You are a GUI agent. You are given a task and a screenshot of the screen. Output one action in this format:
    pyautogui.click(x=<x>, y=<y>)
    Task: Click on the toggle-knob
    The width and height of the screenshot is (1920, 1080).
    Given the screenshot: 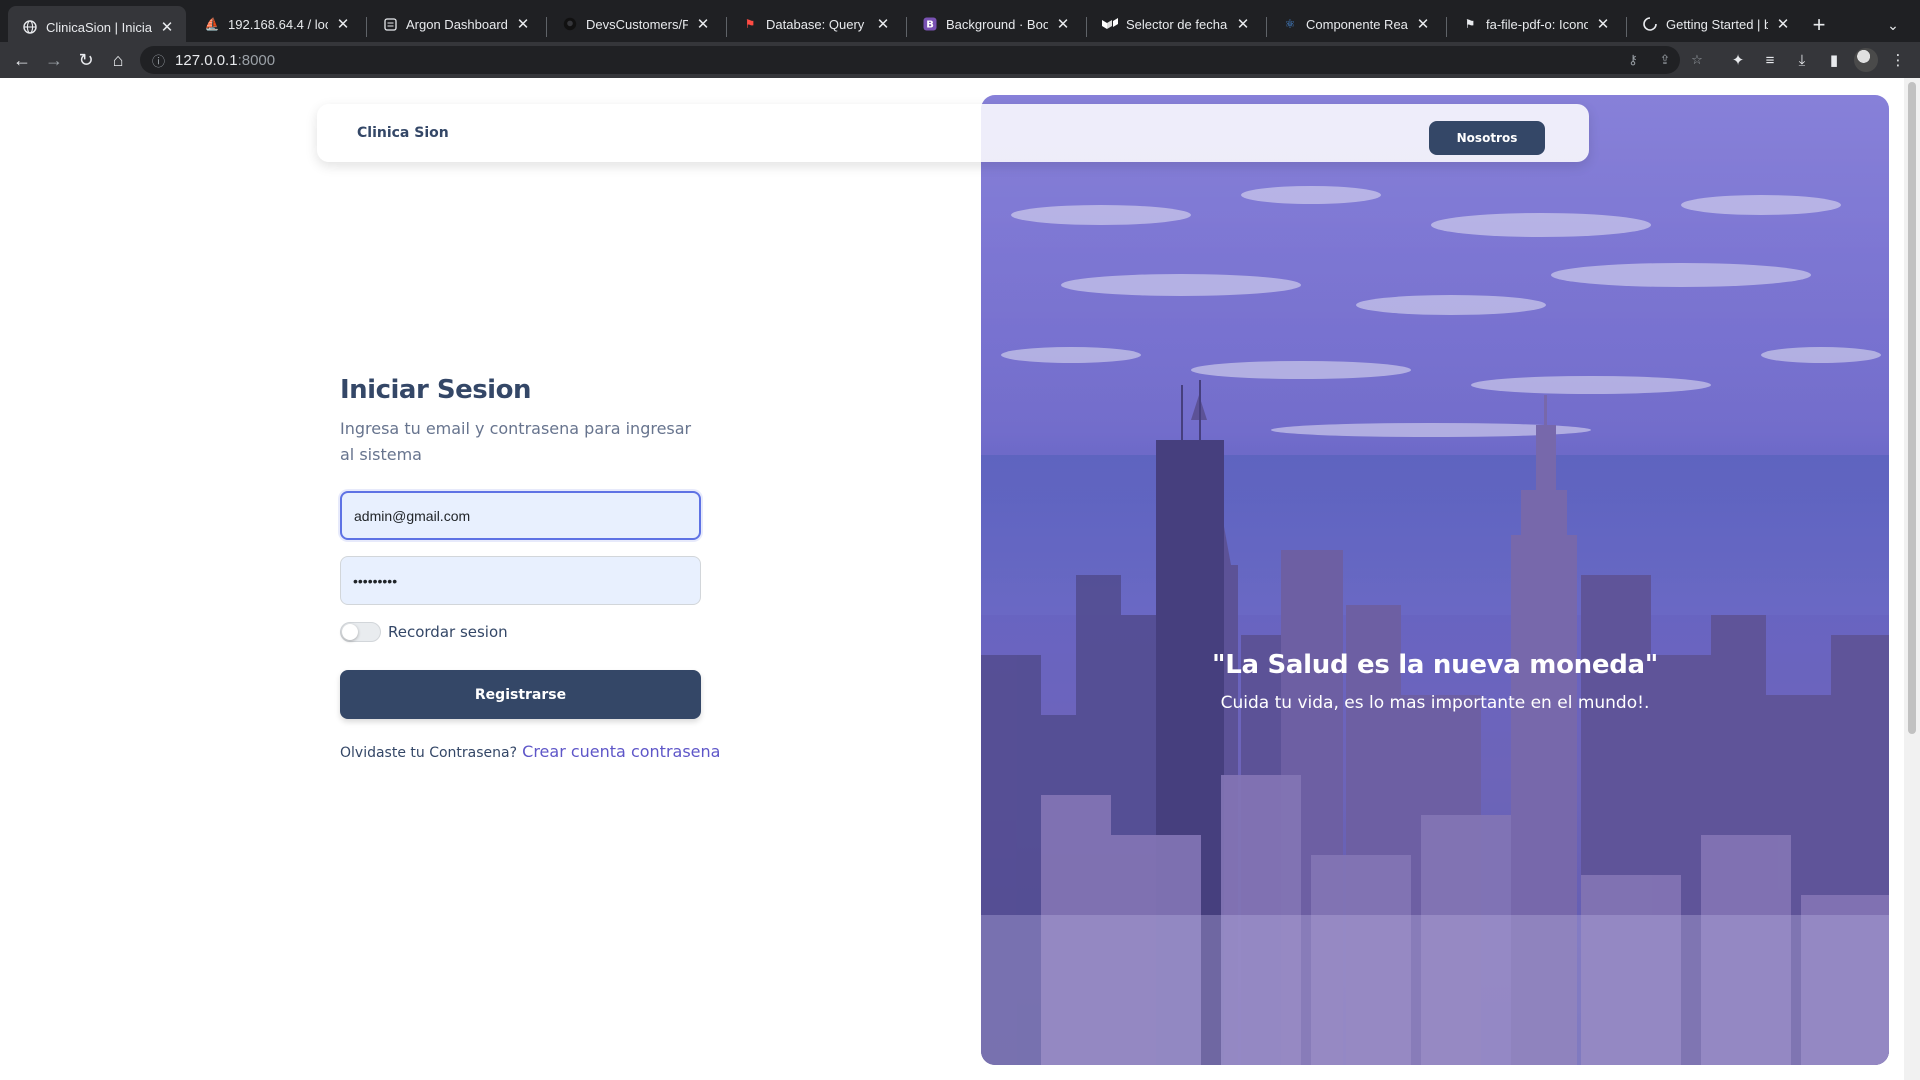 What is the action you would take?
    pyautogui.click(x=350, y=632)
    